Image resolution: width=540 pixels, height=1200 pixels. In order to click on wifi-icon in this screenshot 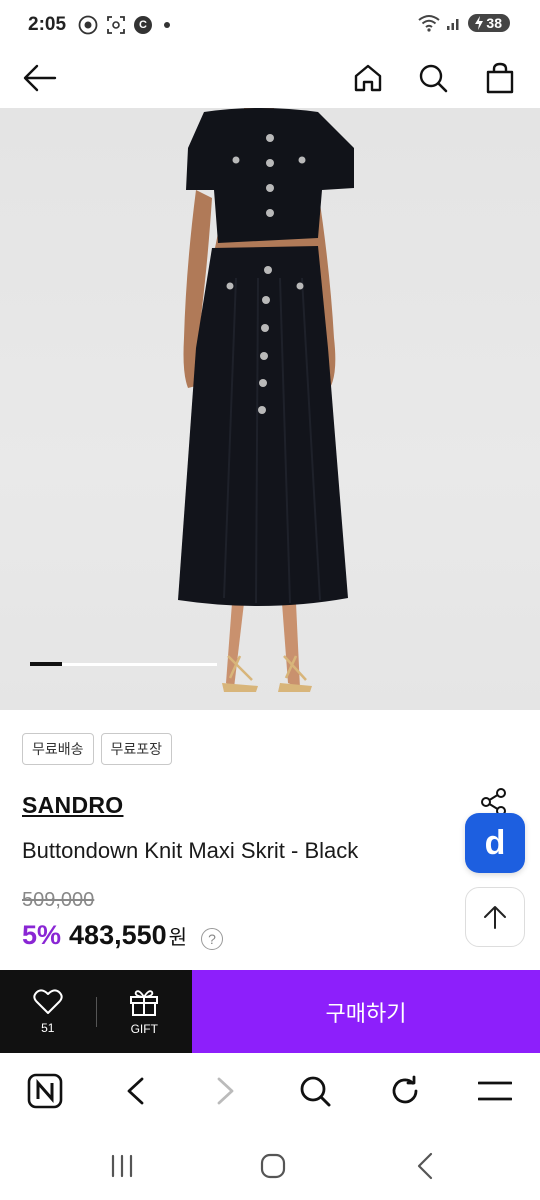, I will do `click(429, 23)`.